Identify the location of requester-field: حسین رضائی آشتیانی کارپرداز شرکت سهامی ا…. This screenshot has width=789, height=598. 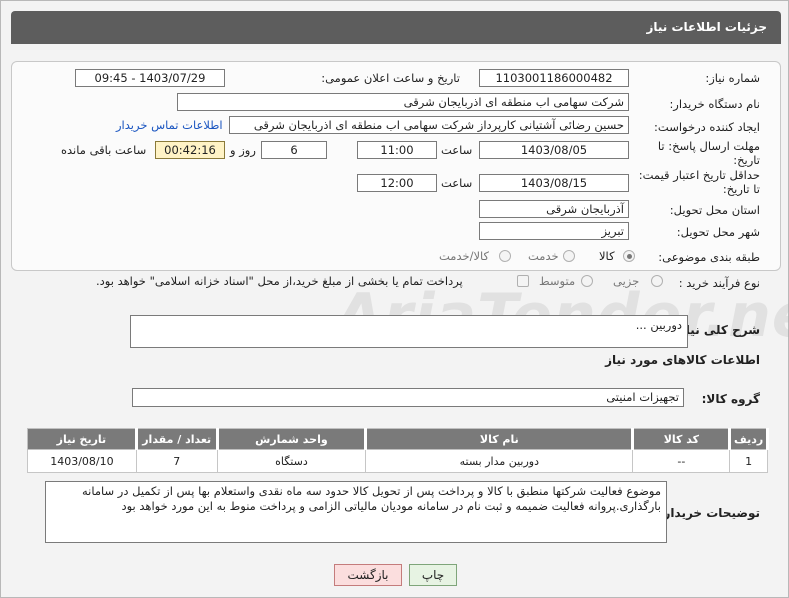
(429, 125).